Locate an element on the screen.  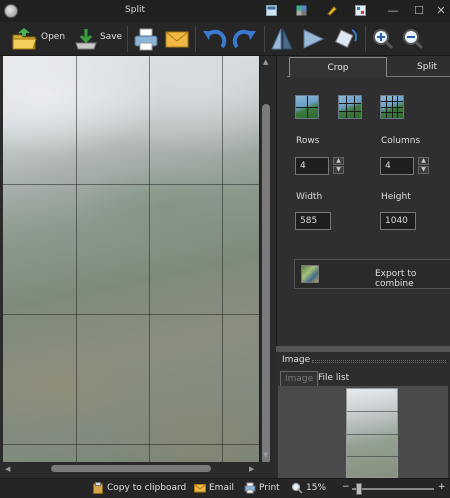
export-to-combine-button: Export to combine is located at coordinates (372, 274).